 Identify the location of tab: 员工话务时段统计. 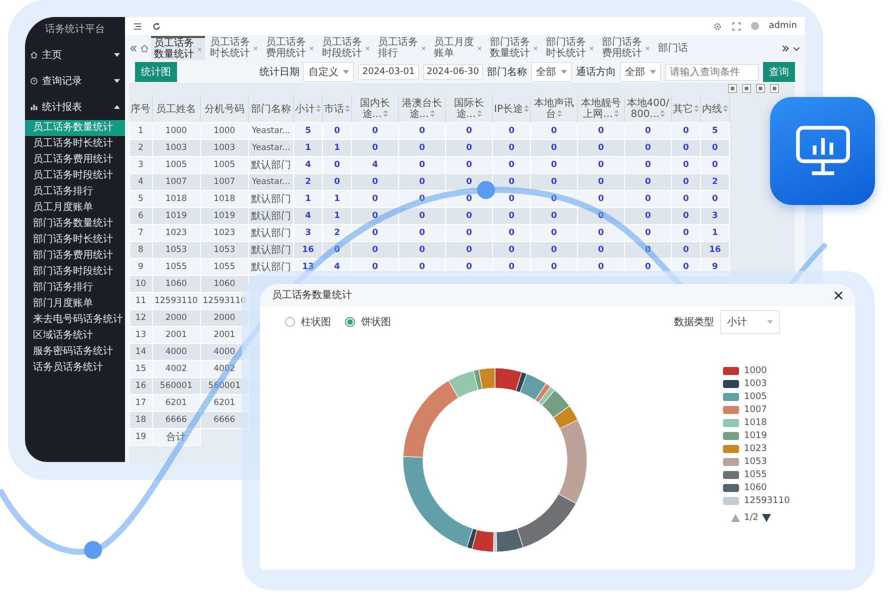
(346, 48).